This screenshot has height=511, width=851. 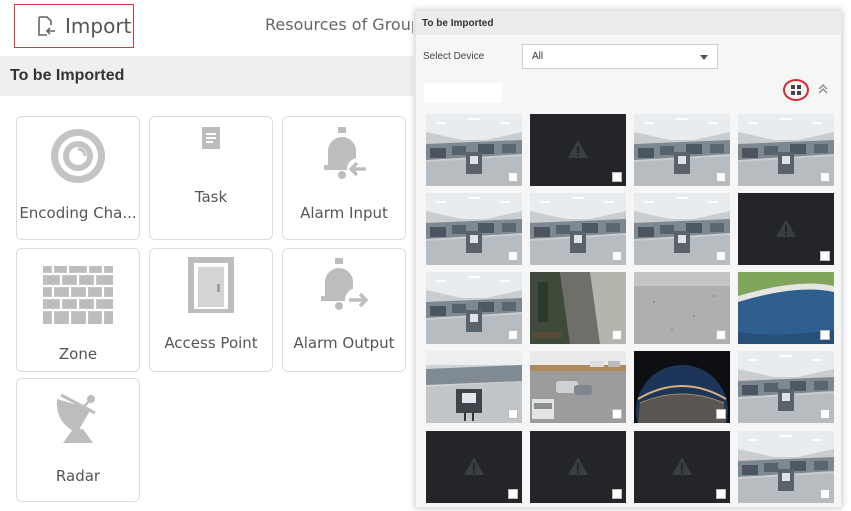 What do you see at coordinates (339, 24) in the screenshot?
I see `tab-resources-of-group: Resources of Group` at bounding box center [339, 24].